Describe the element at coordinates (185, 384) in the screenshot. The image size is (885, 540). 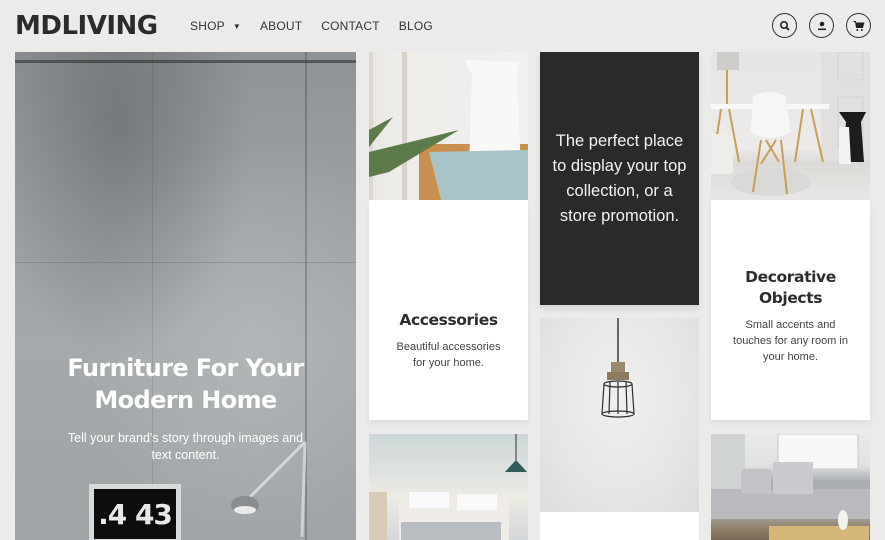
I see `hero-title: Furniture For Your Modern Home` at that location.